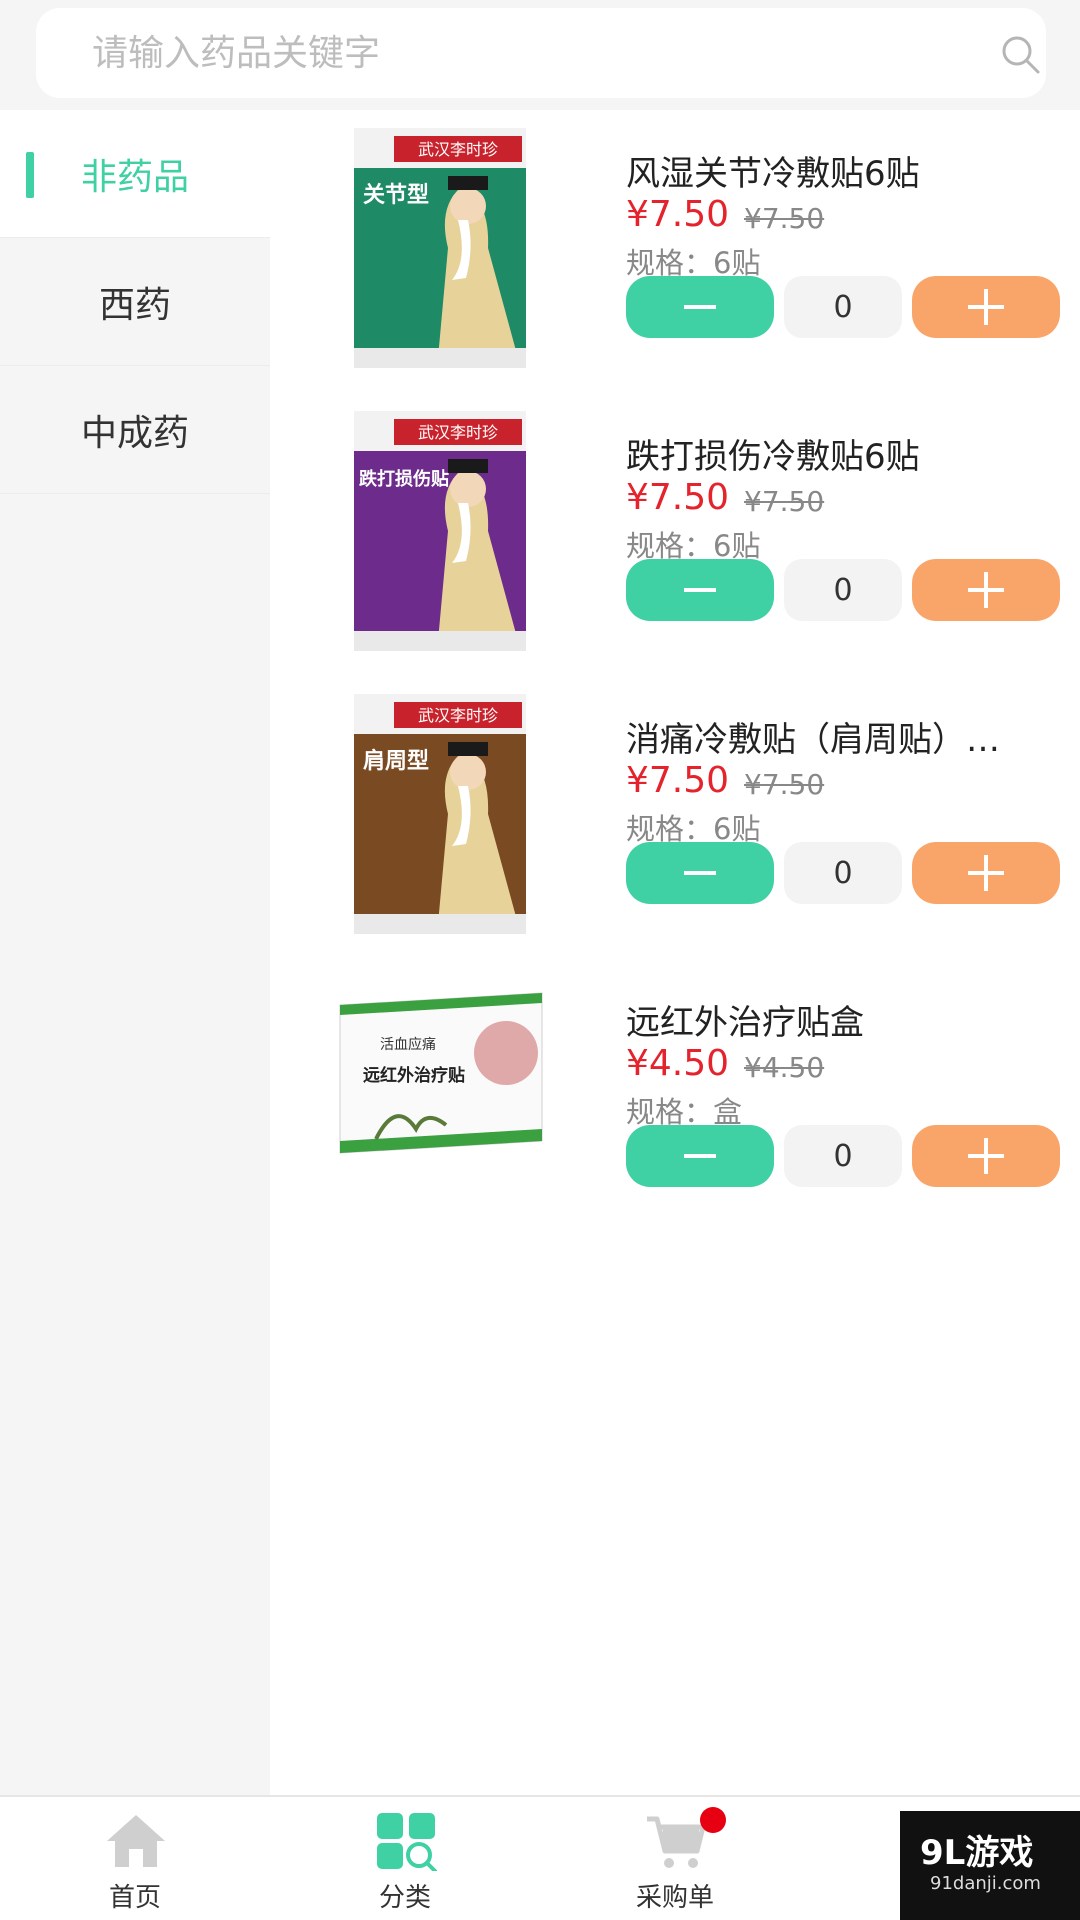  I want to click on product-item: 武汉李时珍 关节型 风湿关节冷敷贴6贴 ¥7.50 ¥7.50 规格：6贴, so click(675, 251).